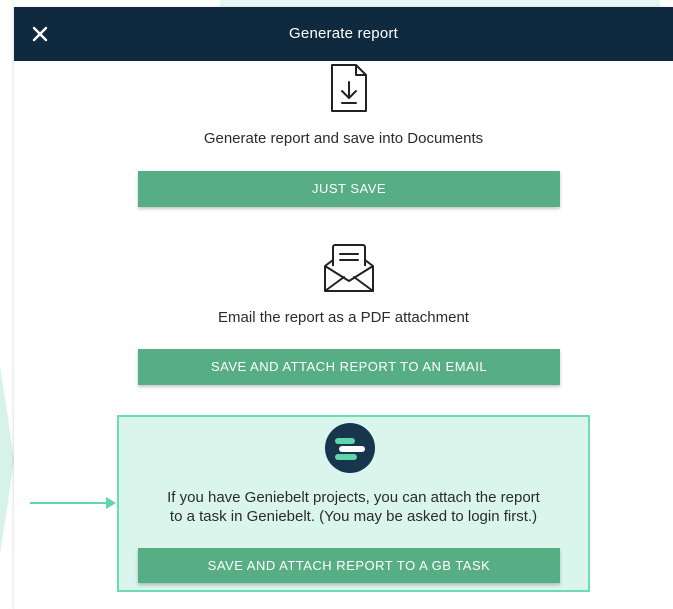 The width and height of the screenshot is (673, 609). I want to click on save-attach-email-button: SAVE AND ATTACH REPORT TO AN EMAIL, so click(349, 367).